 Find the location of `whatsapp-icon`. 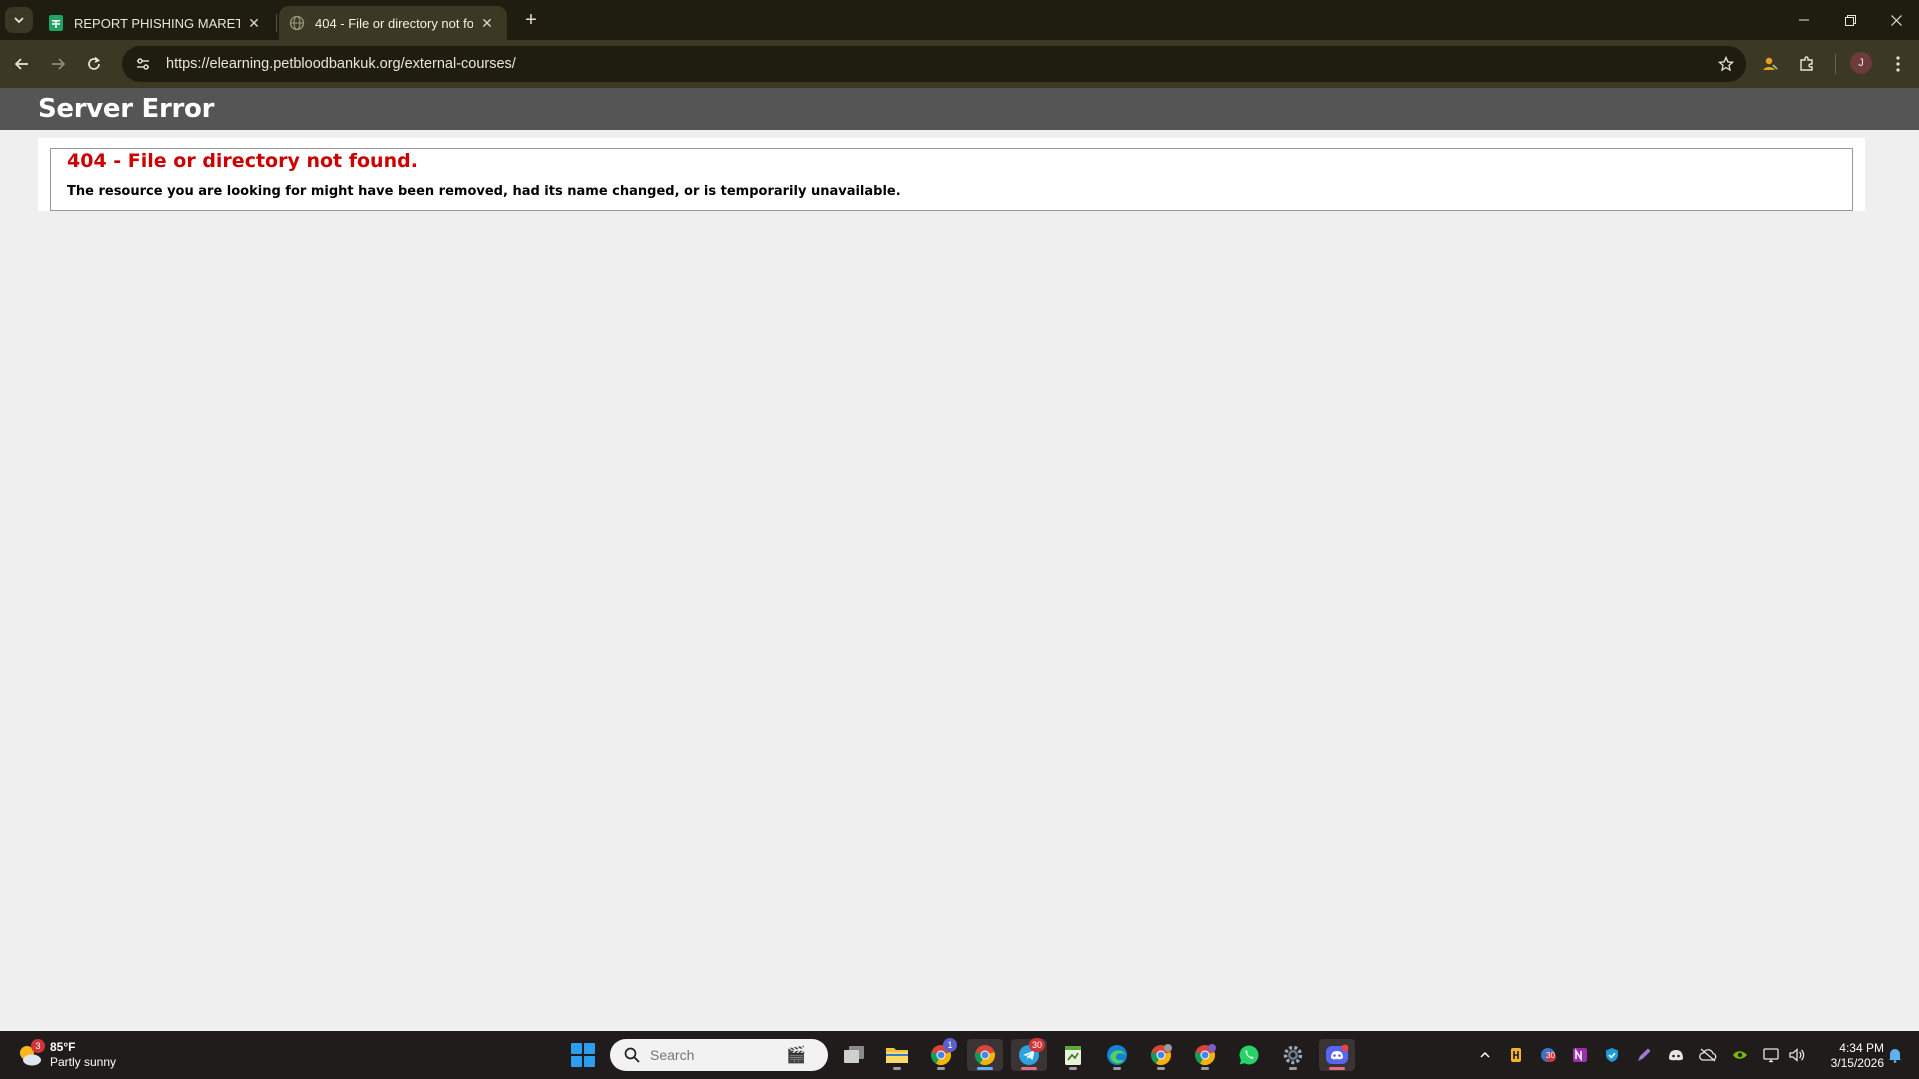

whatsapp-icon is located at coordinates (1249, 1055).